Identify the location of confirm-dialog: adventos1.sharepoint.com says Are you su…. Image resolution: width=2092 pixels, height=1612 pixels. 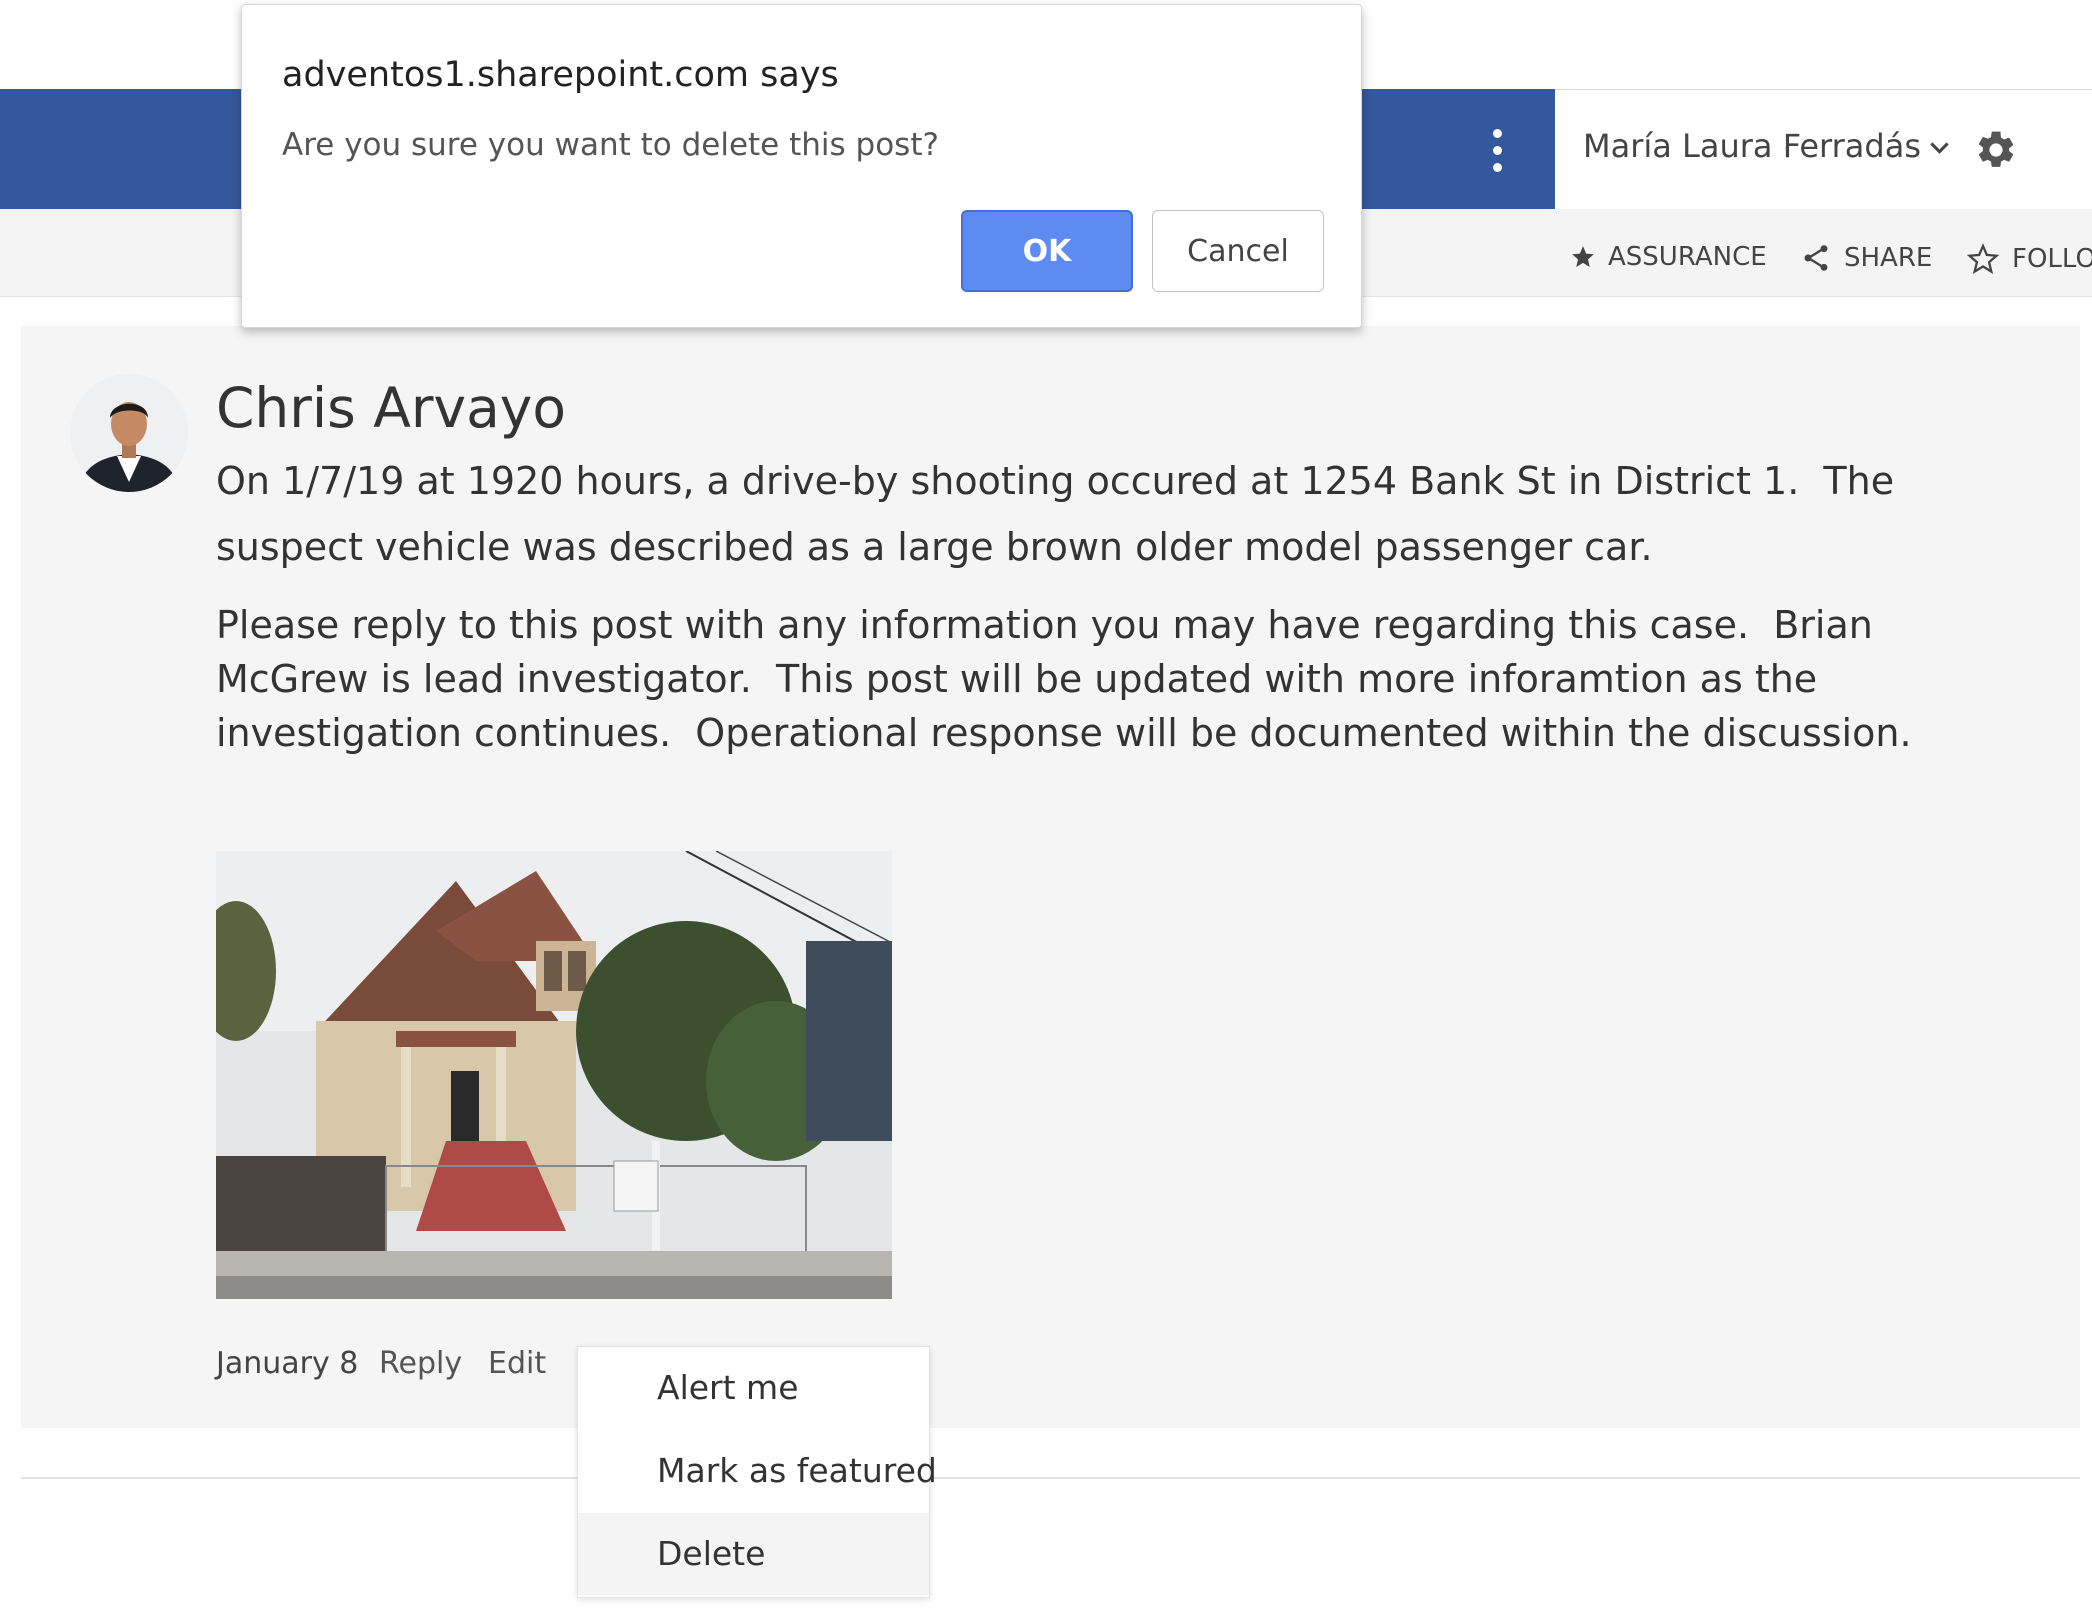
(801, 166).